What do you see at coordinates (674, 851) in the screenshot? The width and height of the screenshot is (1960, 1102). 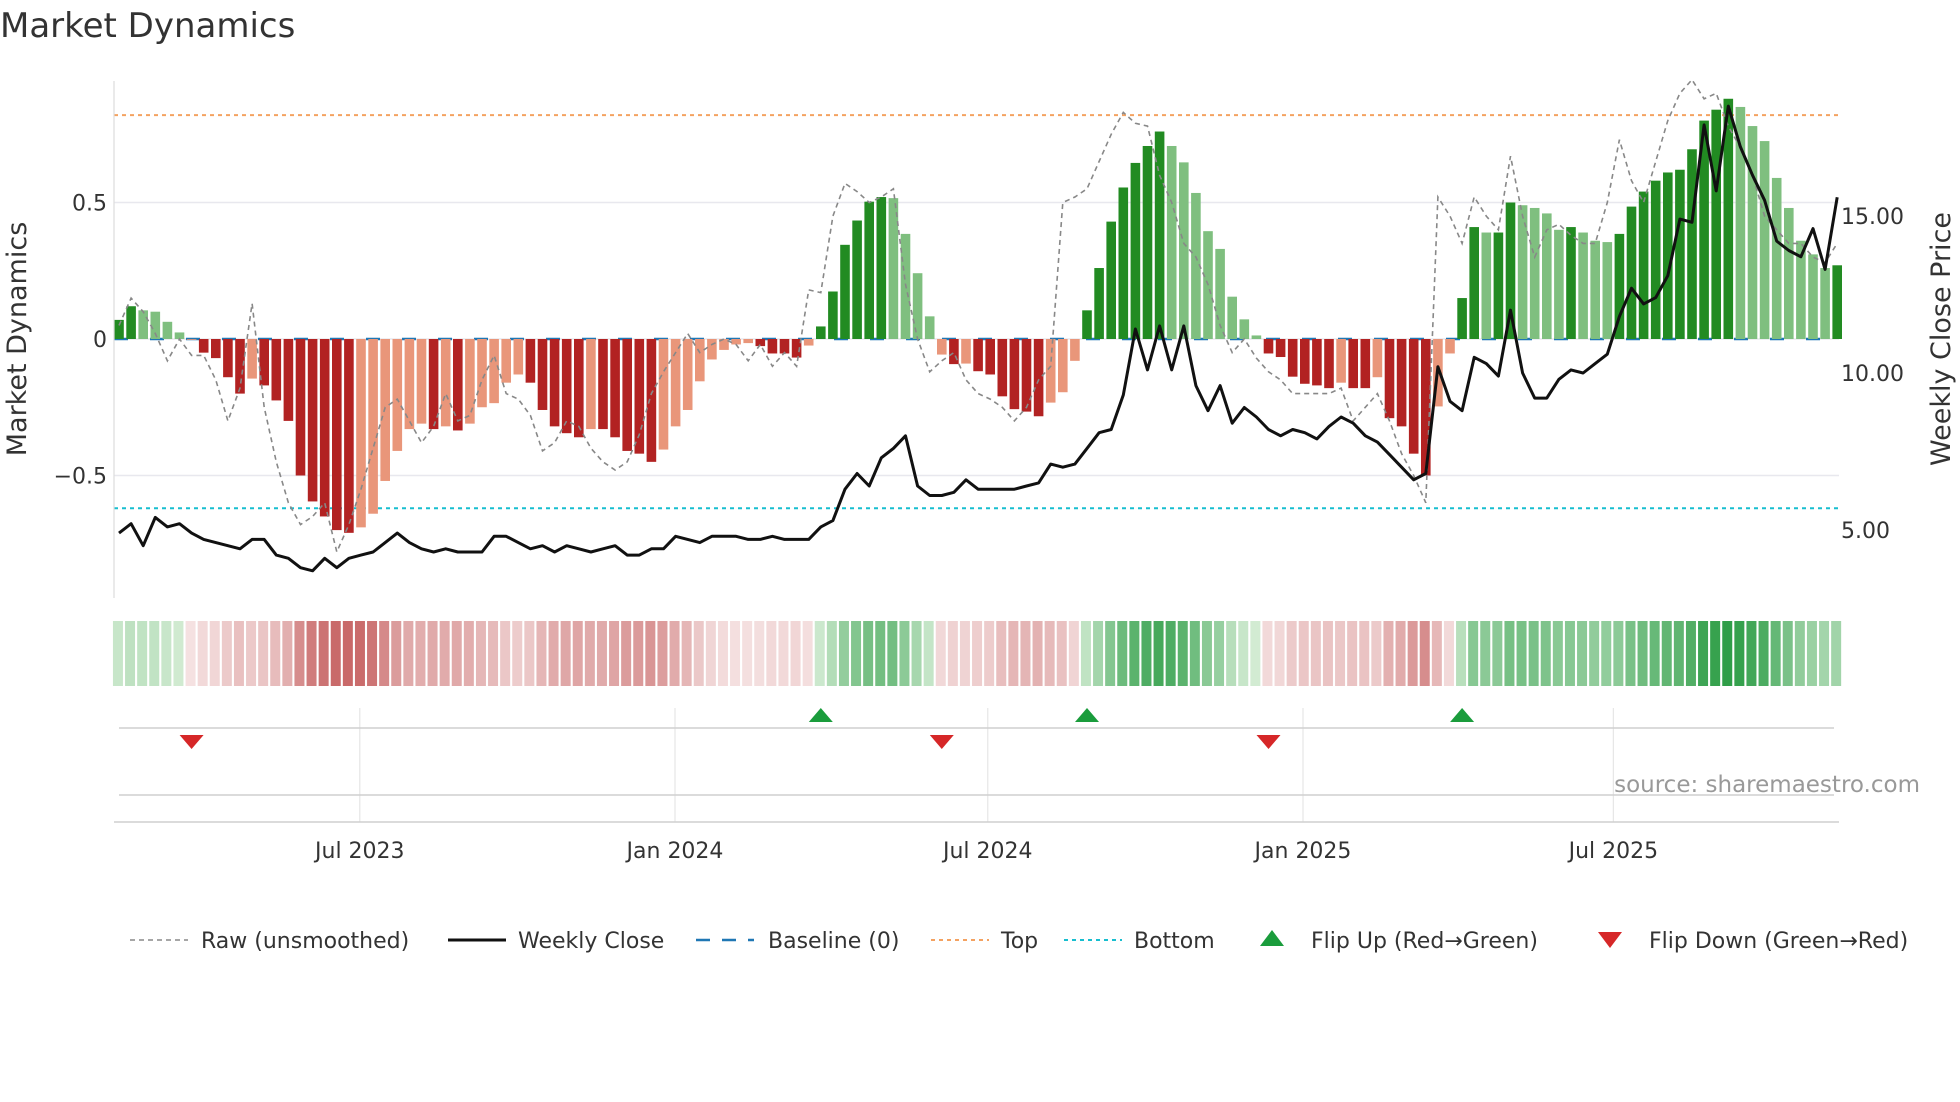 I see `x-tick-label: Jan 2024` at bounding box center [674, 851].